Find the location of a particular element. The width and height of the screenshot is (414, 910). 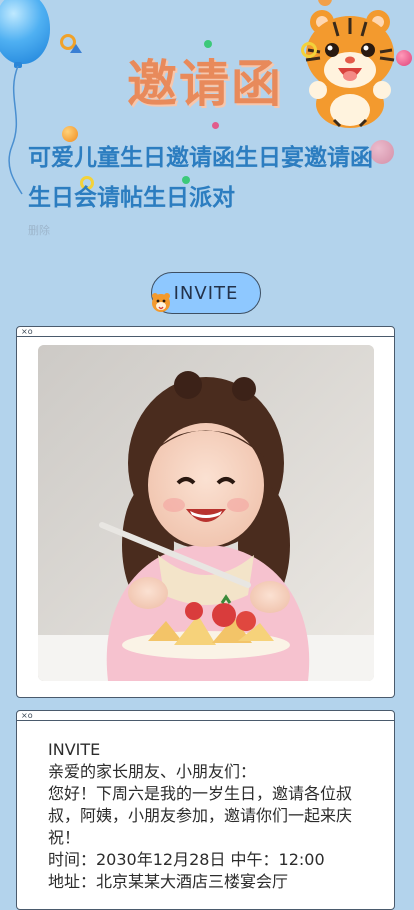

invitation-title: 邀请函 is located at coordinates (205, 84).